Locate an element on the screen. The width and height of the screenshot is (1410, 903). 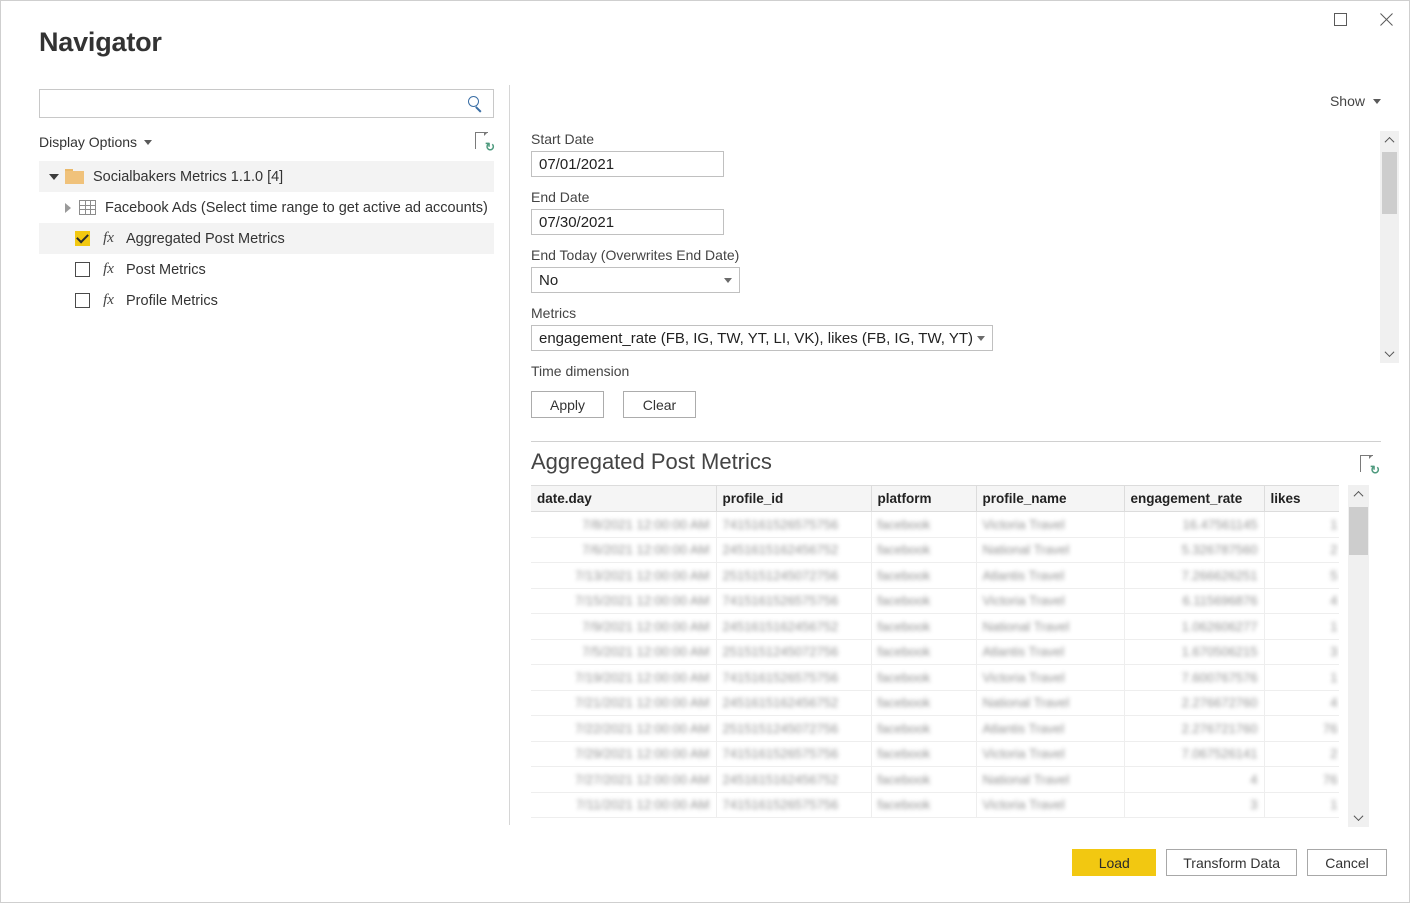
end-date-input is located at coordinates (627, 222).